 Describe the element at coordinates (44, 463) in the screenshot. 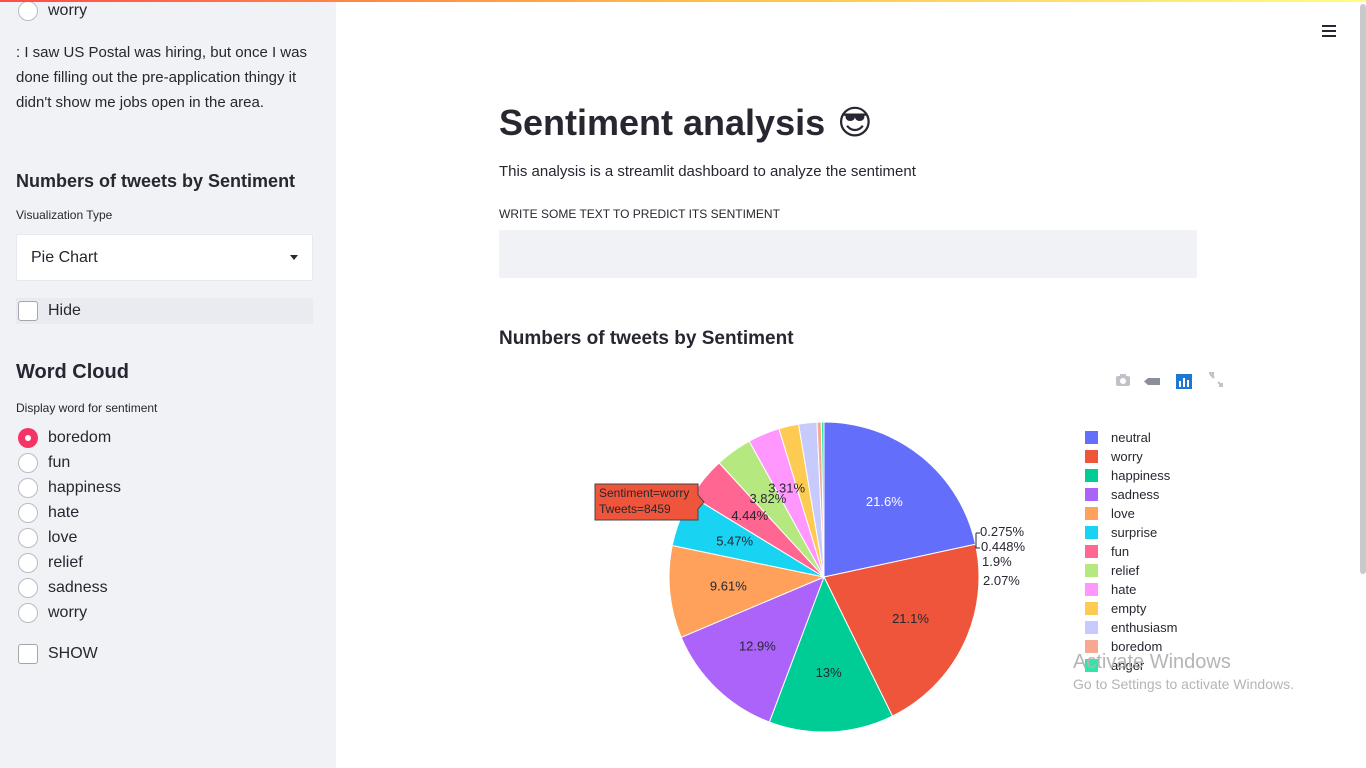

I see `wordcloud-radio-fun: fun` at that location.